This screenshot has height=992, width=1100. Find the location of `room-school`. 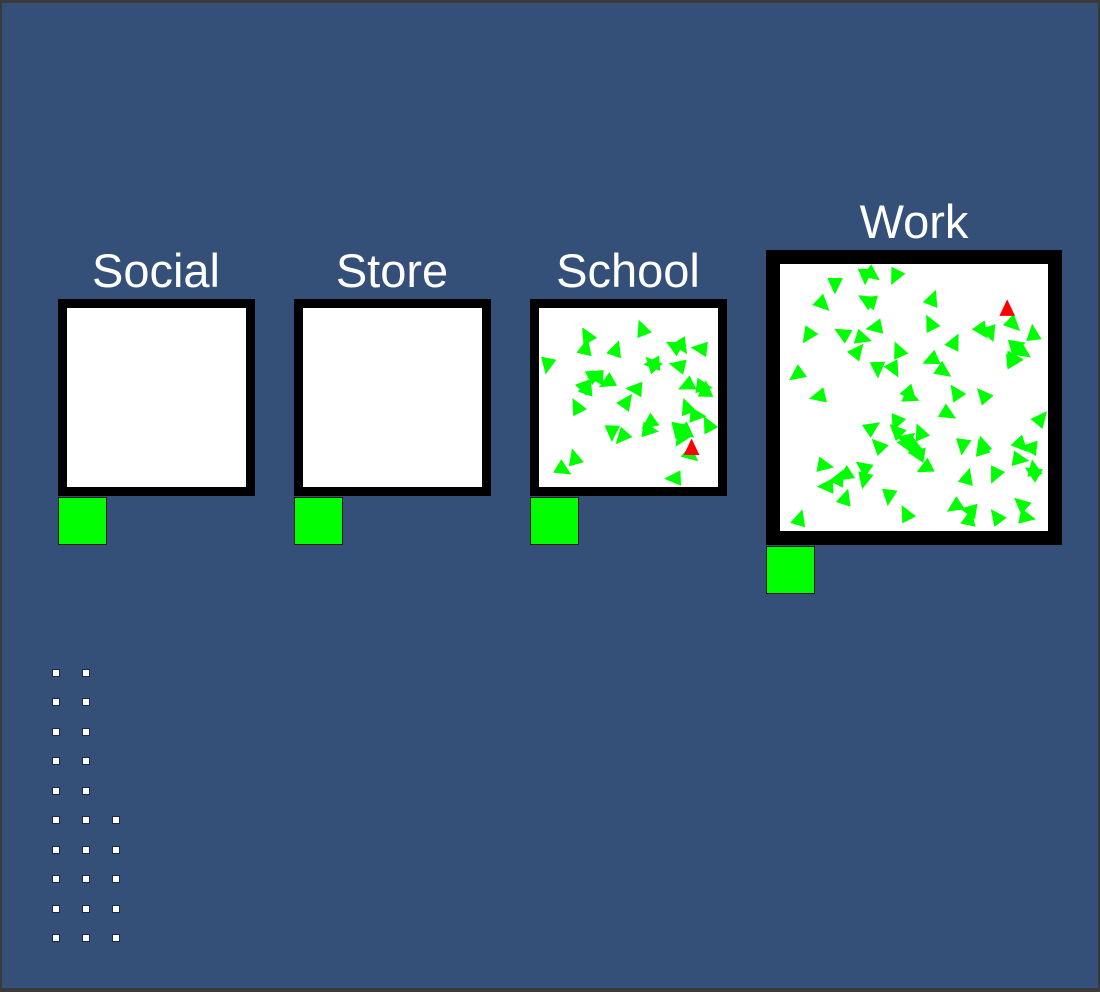

room-school is located at coordinates (628, 397).